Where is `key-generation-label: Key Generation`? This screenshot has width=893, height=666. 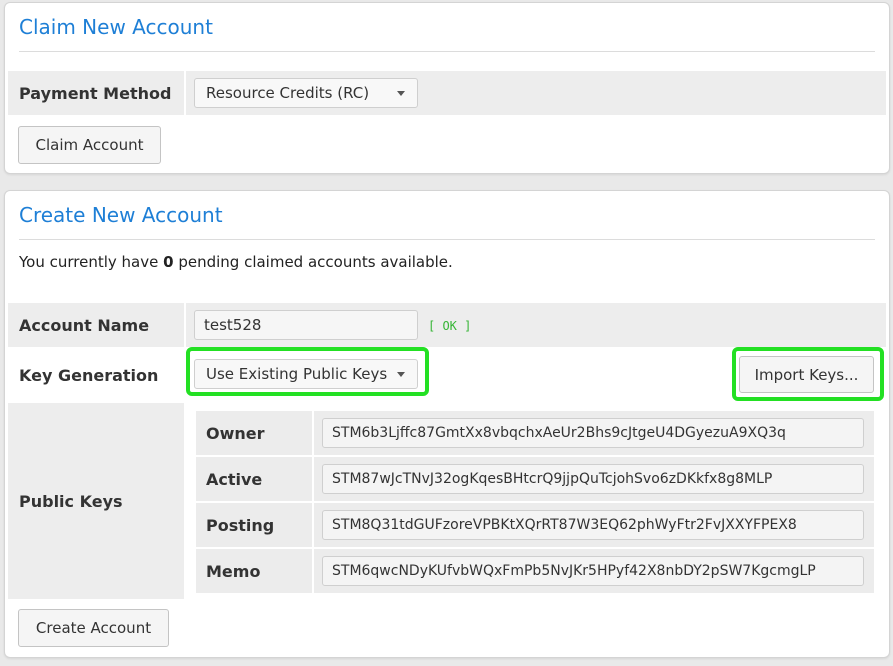
key-generation-label: Key Generation is located at coordinates (96, 375).